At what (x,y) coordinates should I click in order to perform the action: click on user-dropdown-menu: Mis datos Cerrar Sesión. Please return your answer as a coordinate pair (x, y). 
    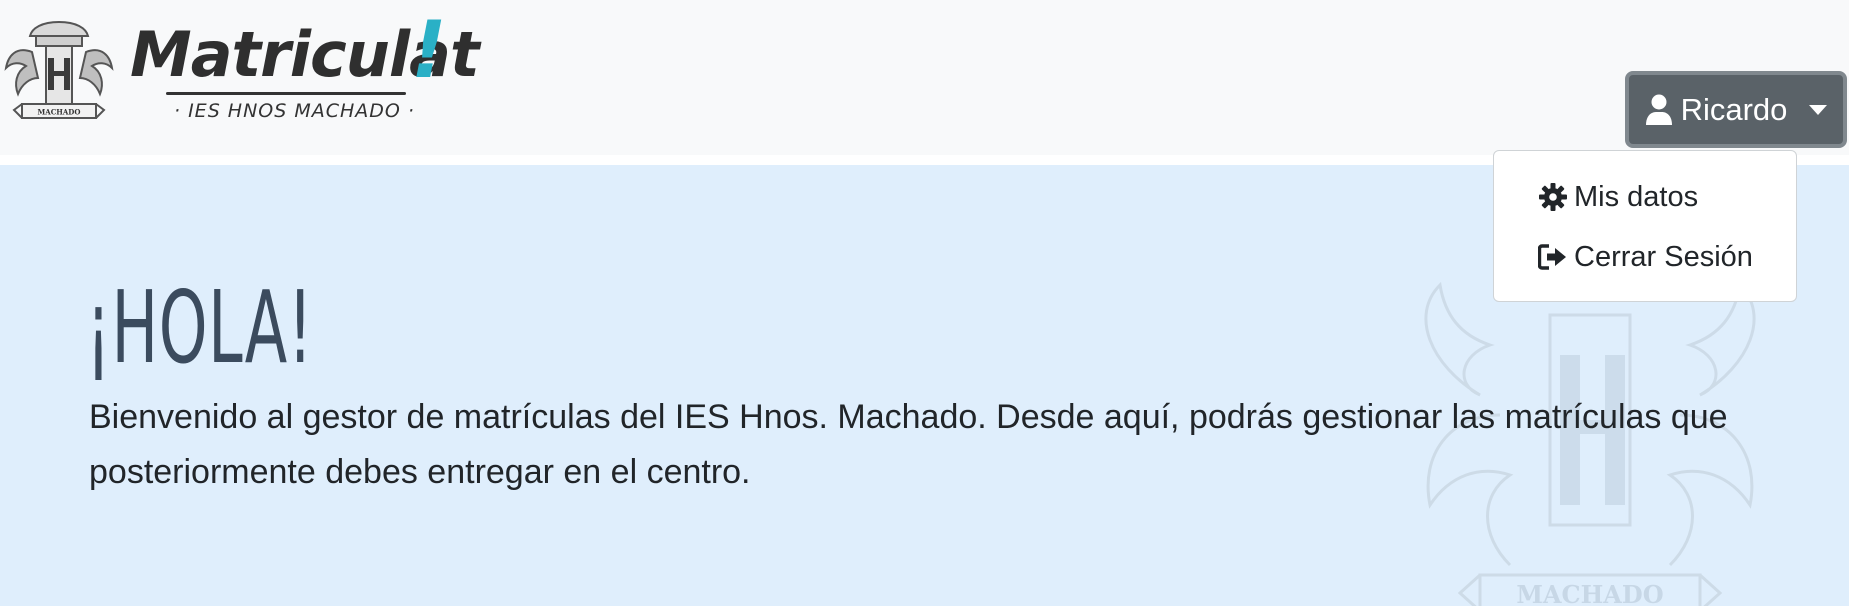
    Looking at the image, I should click on (1645, 226).